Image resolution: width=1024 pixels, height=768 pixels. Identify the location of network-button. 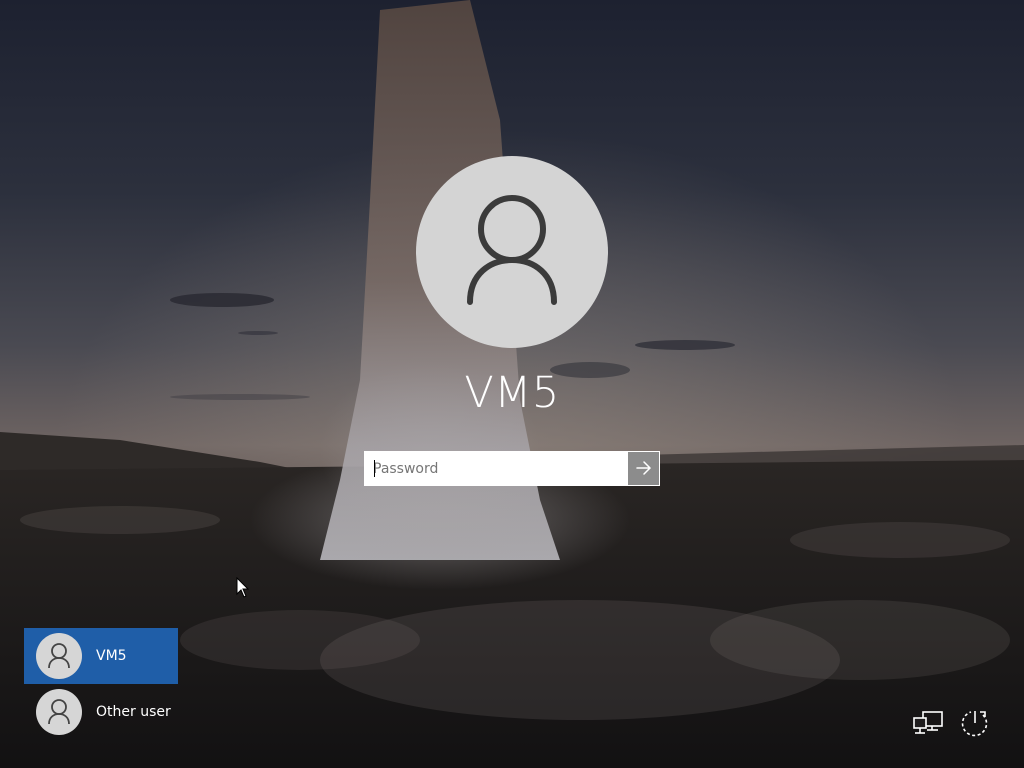
(928, 723).